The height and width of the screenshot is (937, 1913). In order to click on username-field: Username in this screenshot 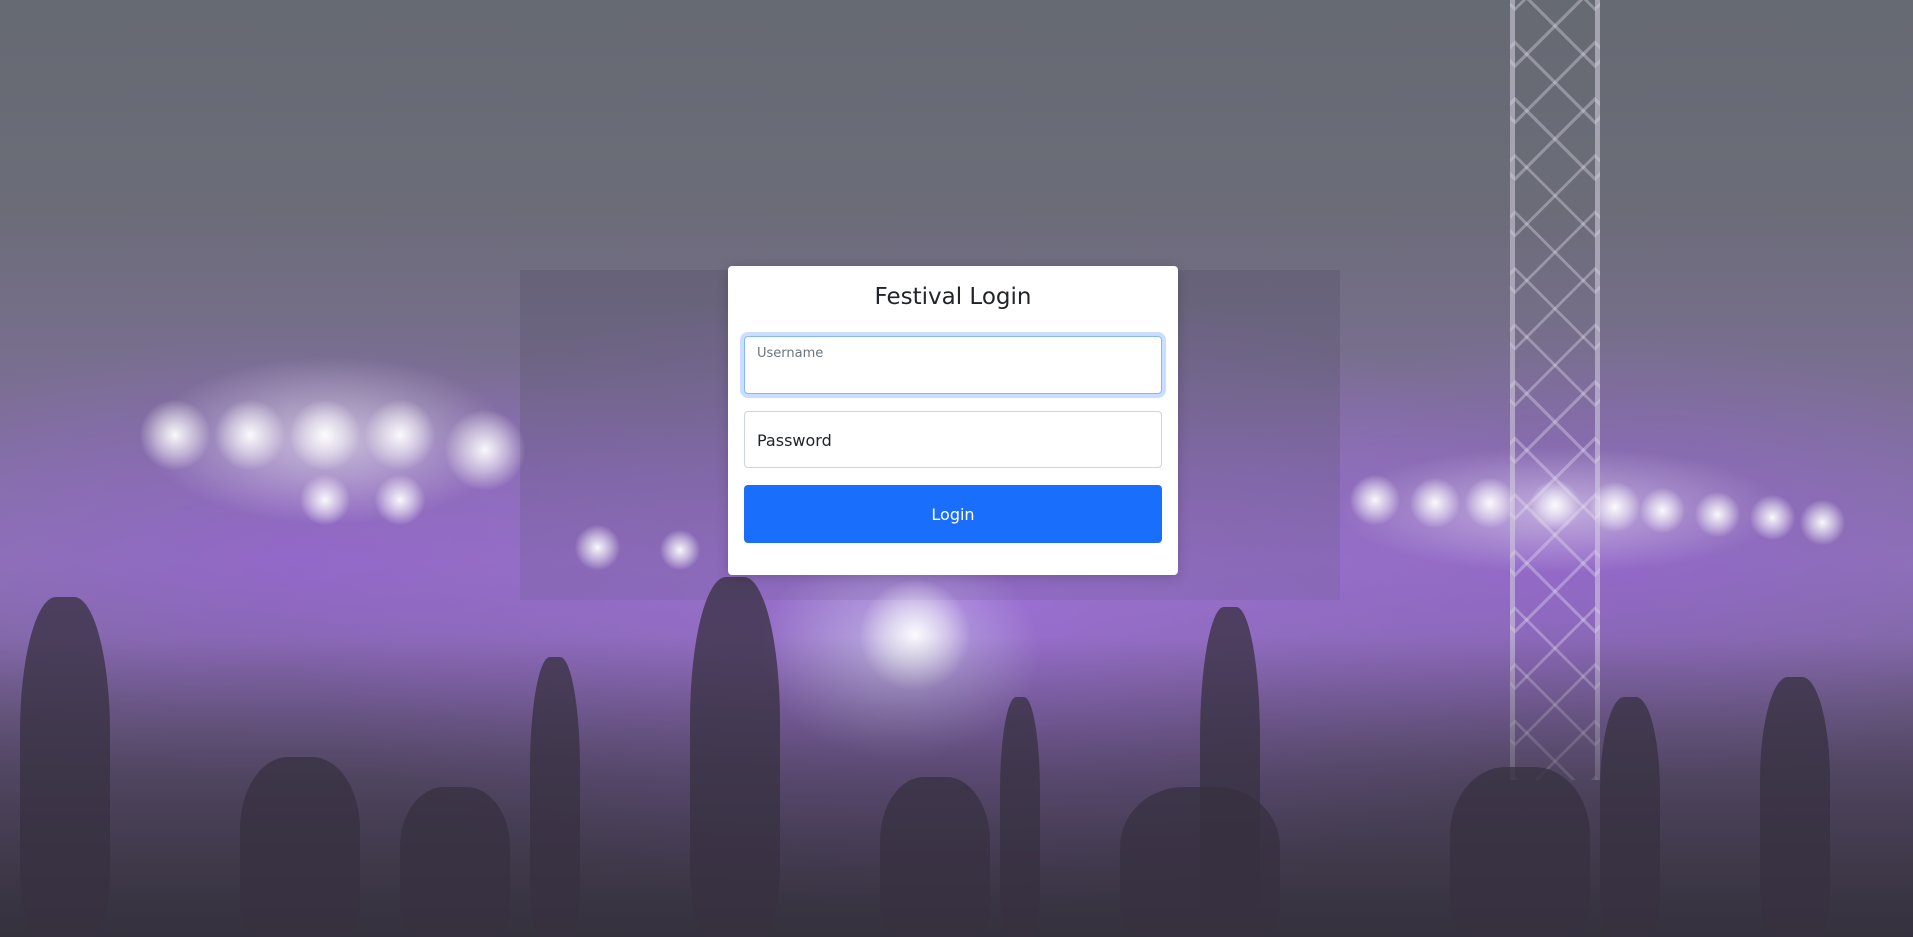, I will do `click(953, 365)`.